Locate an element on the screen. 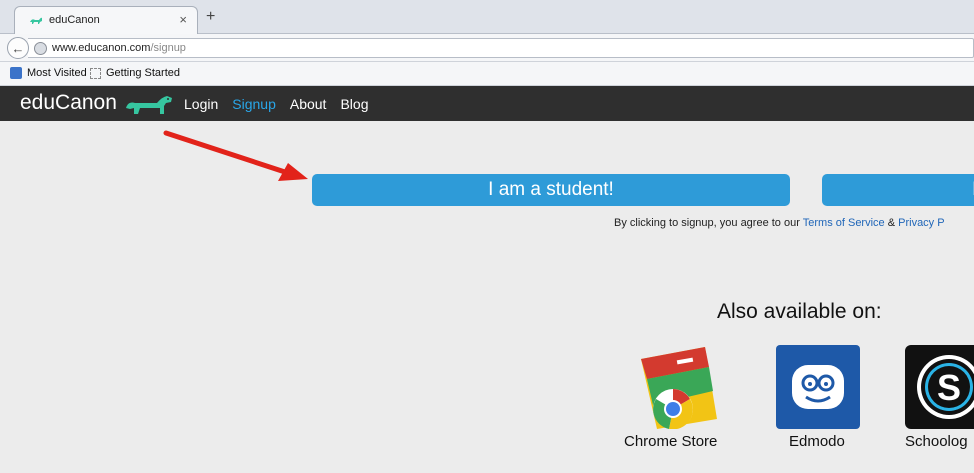 Image resolution: width=974 pixels, height=473 pixels. bookmarks-bar: Most Visited Getting Started is located at coordinates (487, 74).